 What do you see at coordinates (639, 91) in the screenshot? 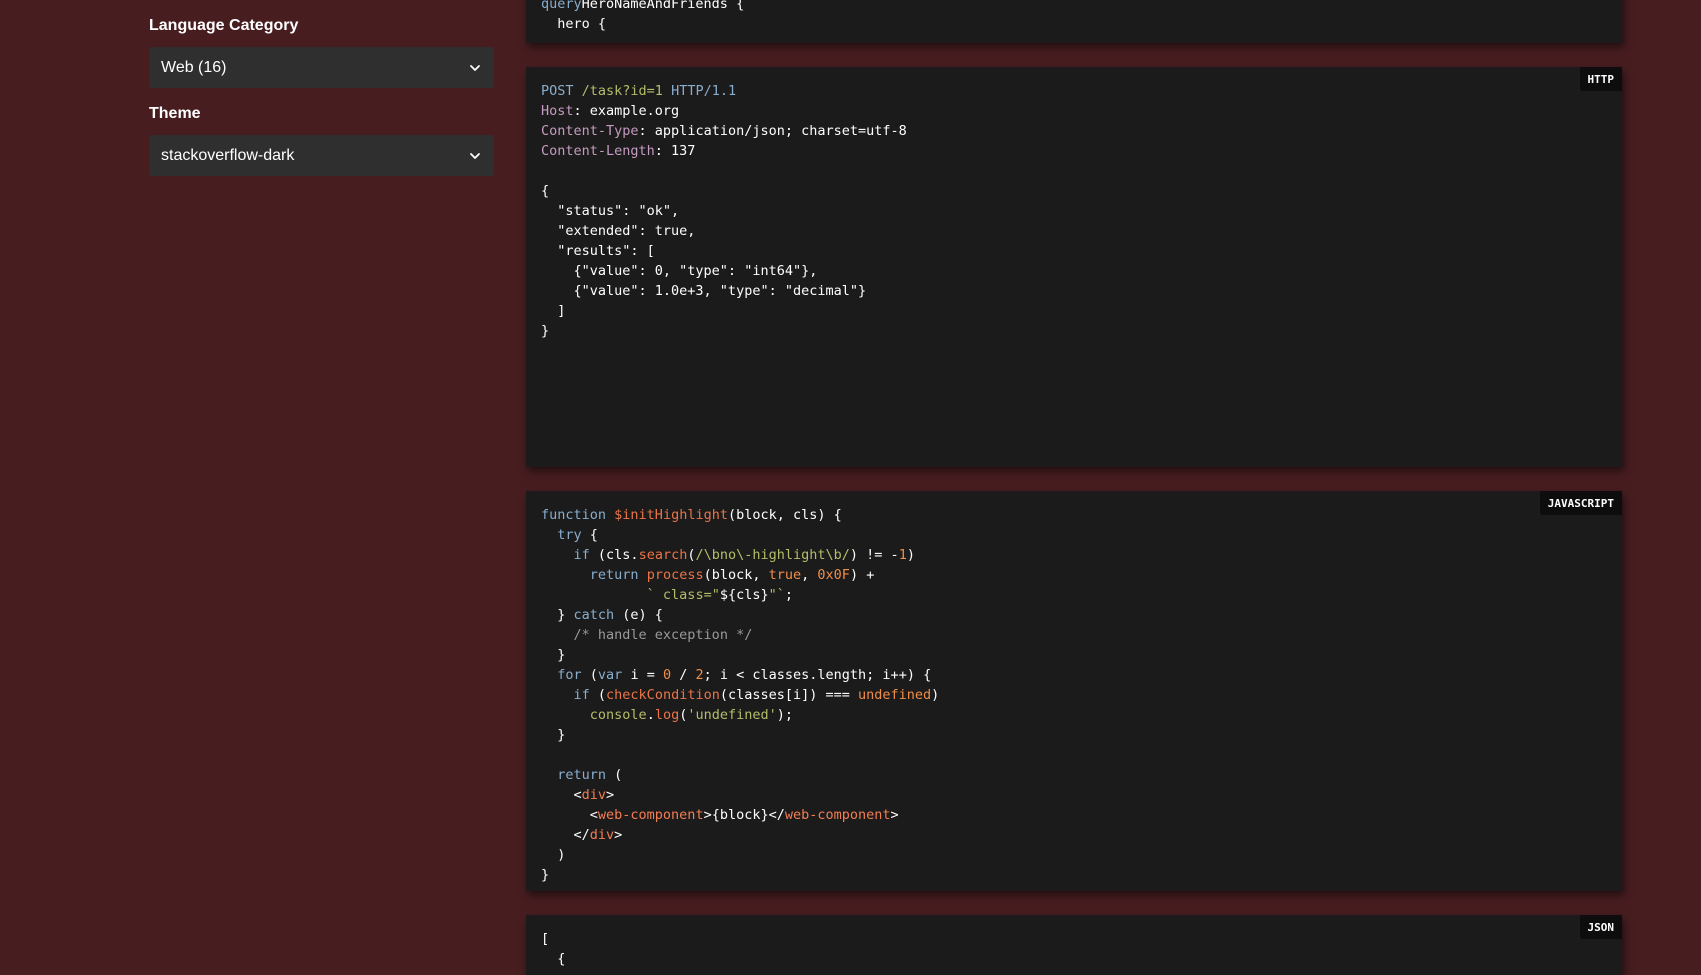
I see `code-line: POST /task?id=1 HTTP/1.1` at bounding box center [639, 91].